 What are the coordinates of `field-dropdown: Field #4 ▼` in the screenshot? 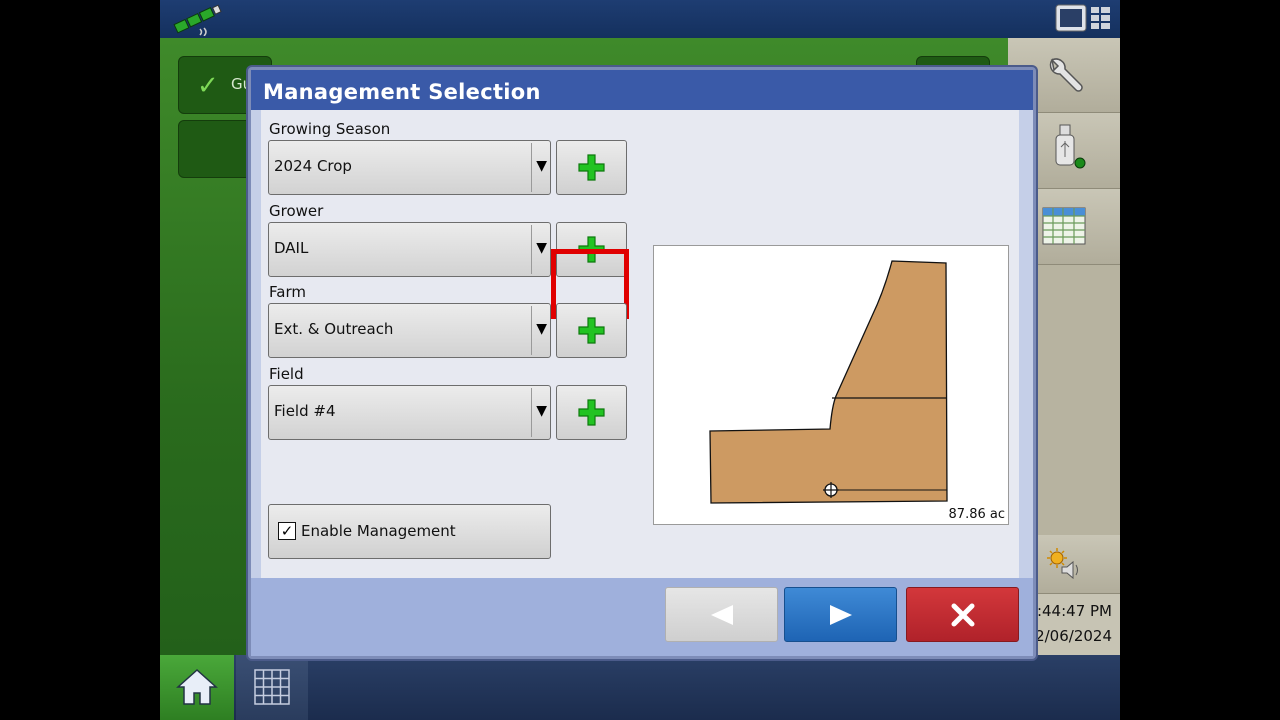 It's located at (409, 412).